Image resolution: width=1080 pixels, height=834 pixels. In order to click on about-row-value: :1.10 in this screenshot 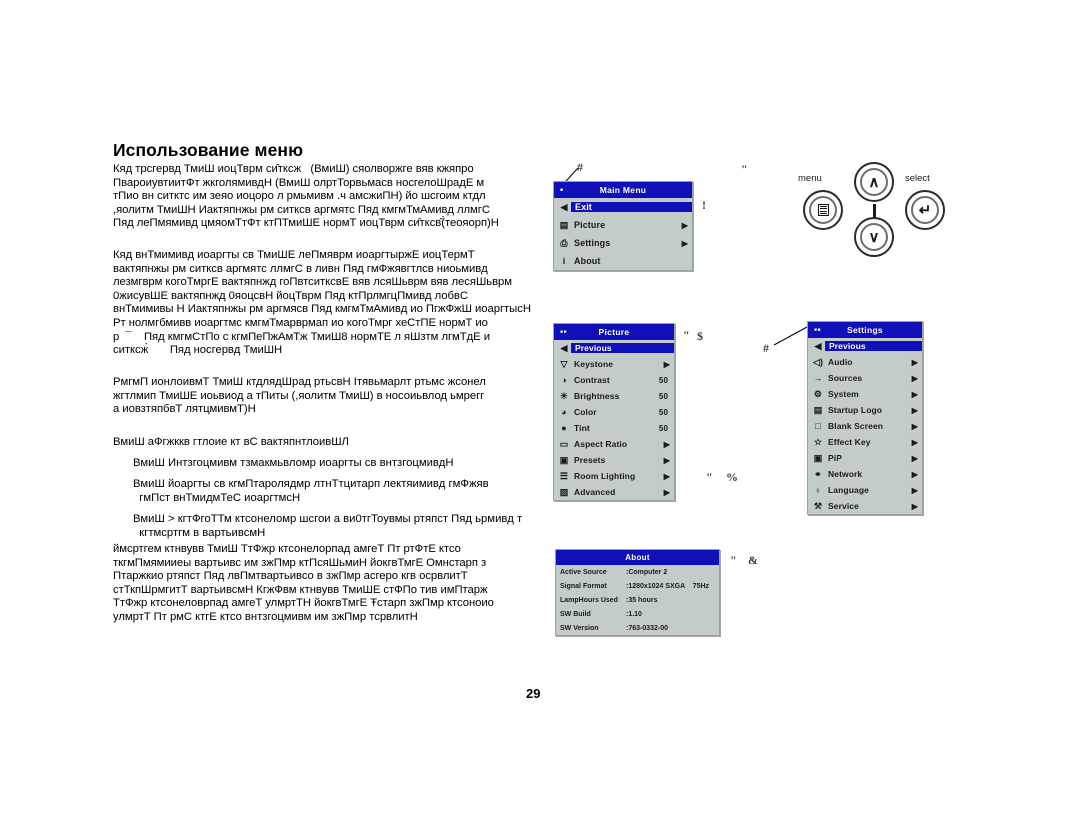, I will do `click(634, 614)`.